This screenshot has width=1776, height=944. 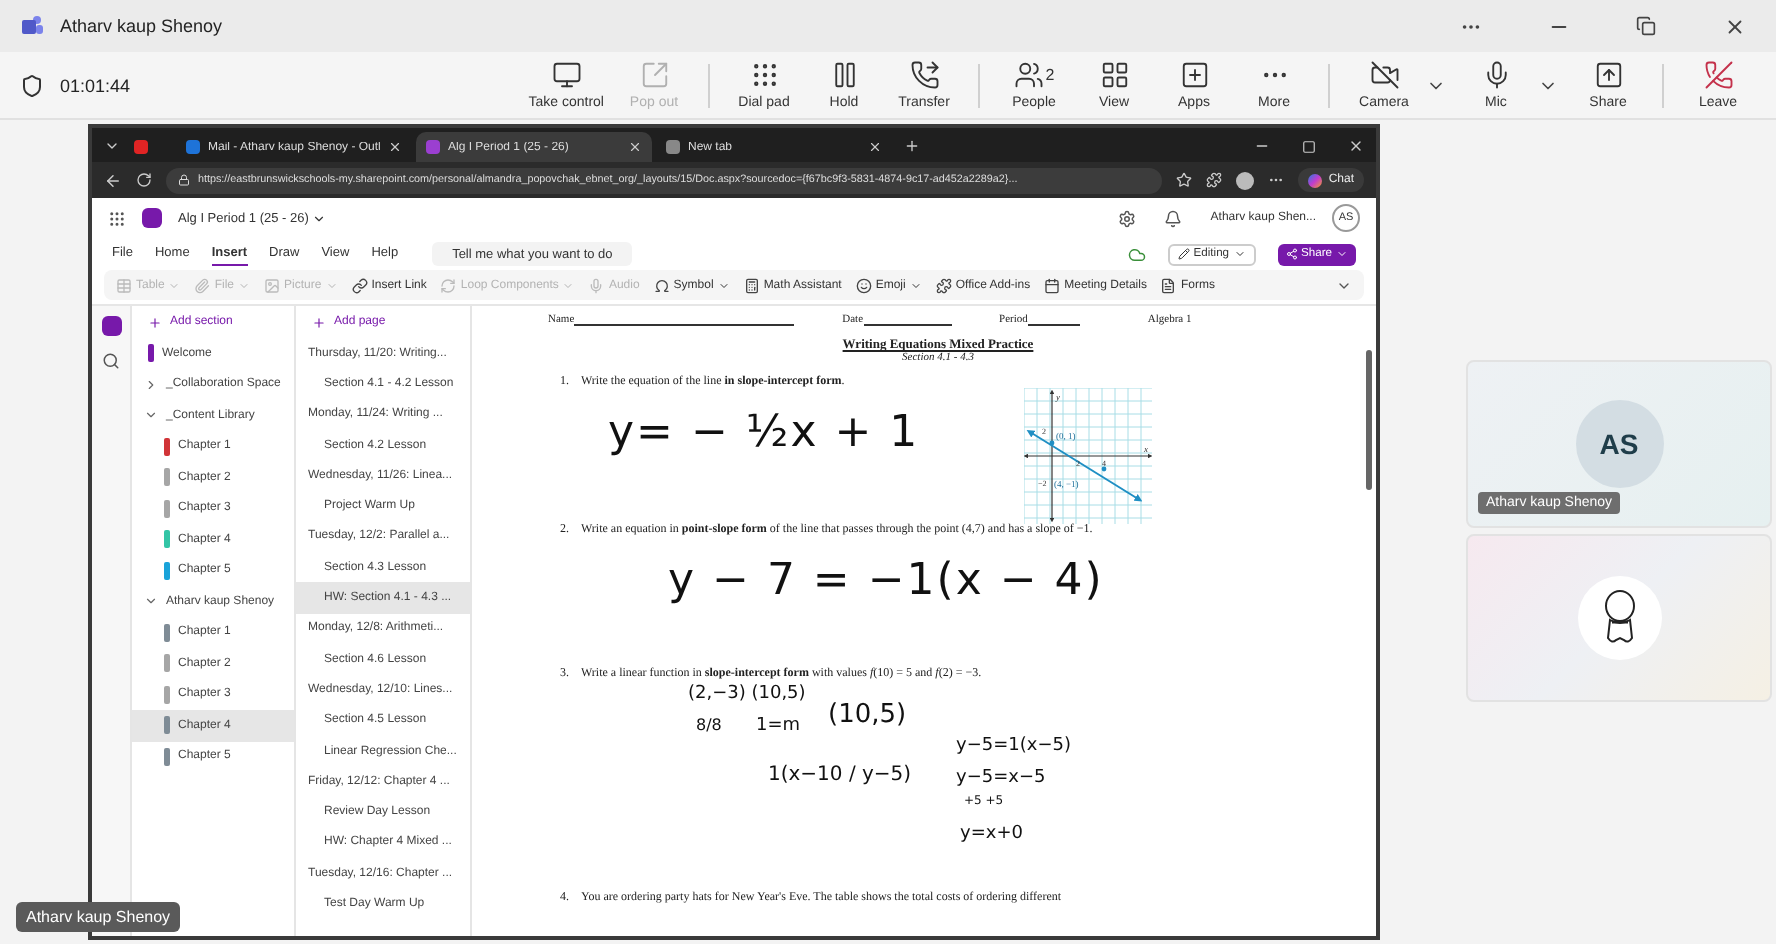 What do you see at coordinates (912, 146) in the screenshot?
I see `new-tab-icon` at bounding box center [912, 146].